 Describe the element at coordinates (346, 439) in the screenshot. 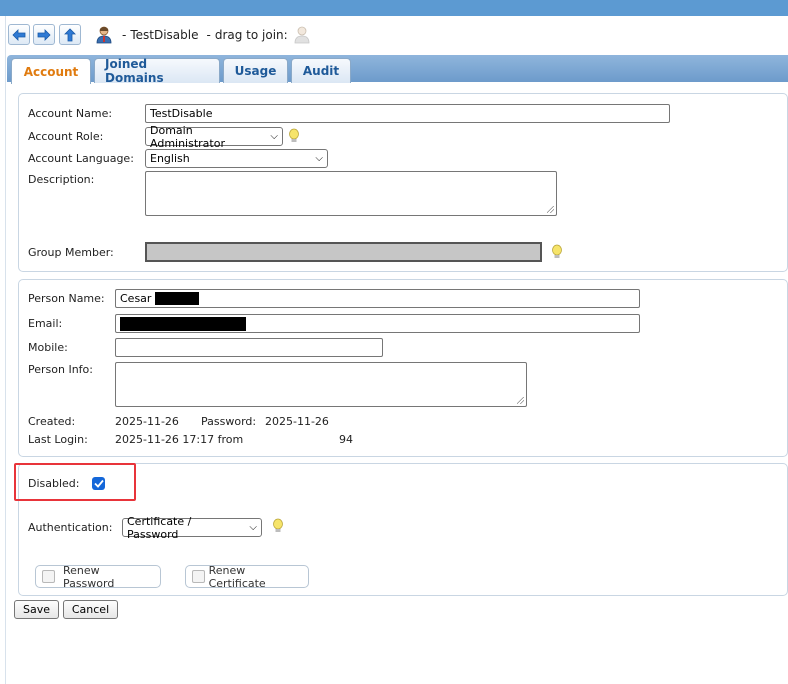

I see `last-login-ip: 94` at that location.